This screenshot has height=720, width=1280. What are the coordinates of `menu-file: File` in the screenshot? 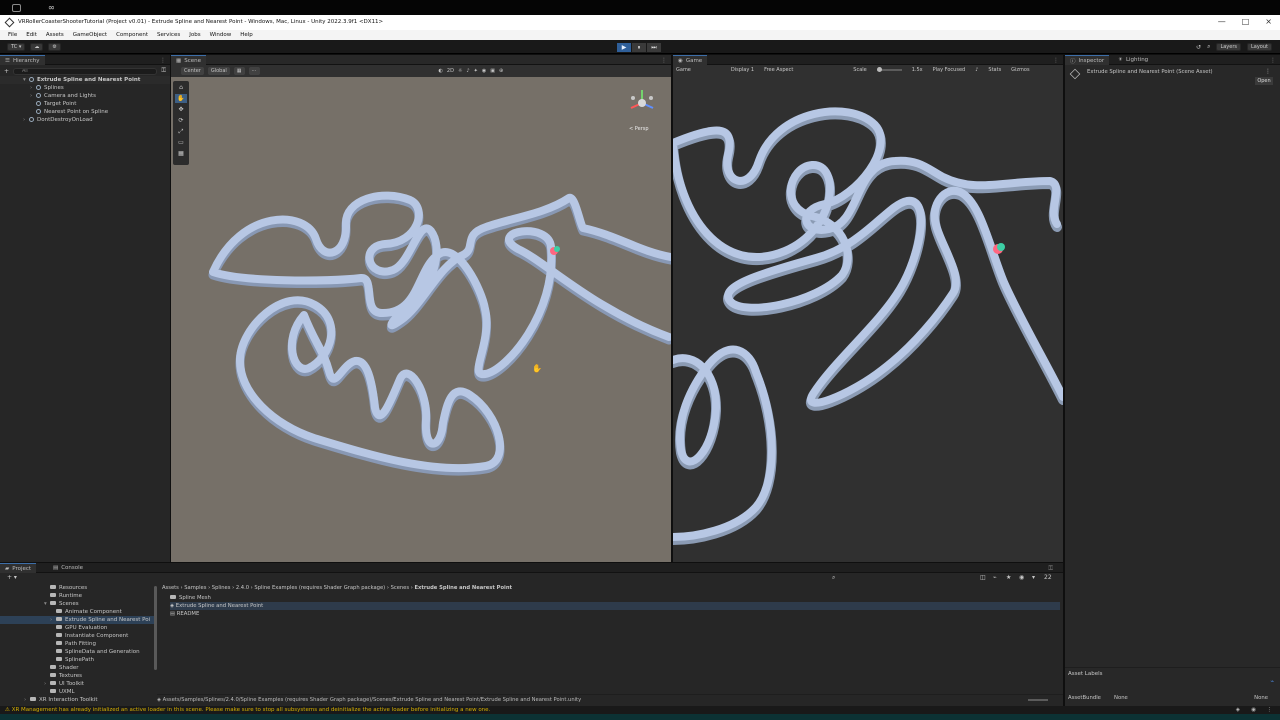 It's located at (12, 35).